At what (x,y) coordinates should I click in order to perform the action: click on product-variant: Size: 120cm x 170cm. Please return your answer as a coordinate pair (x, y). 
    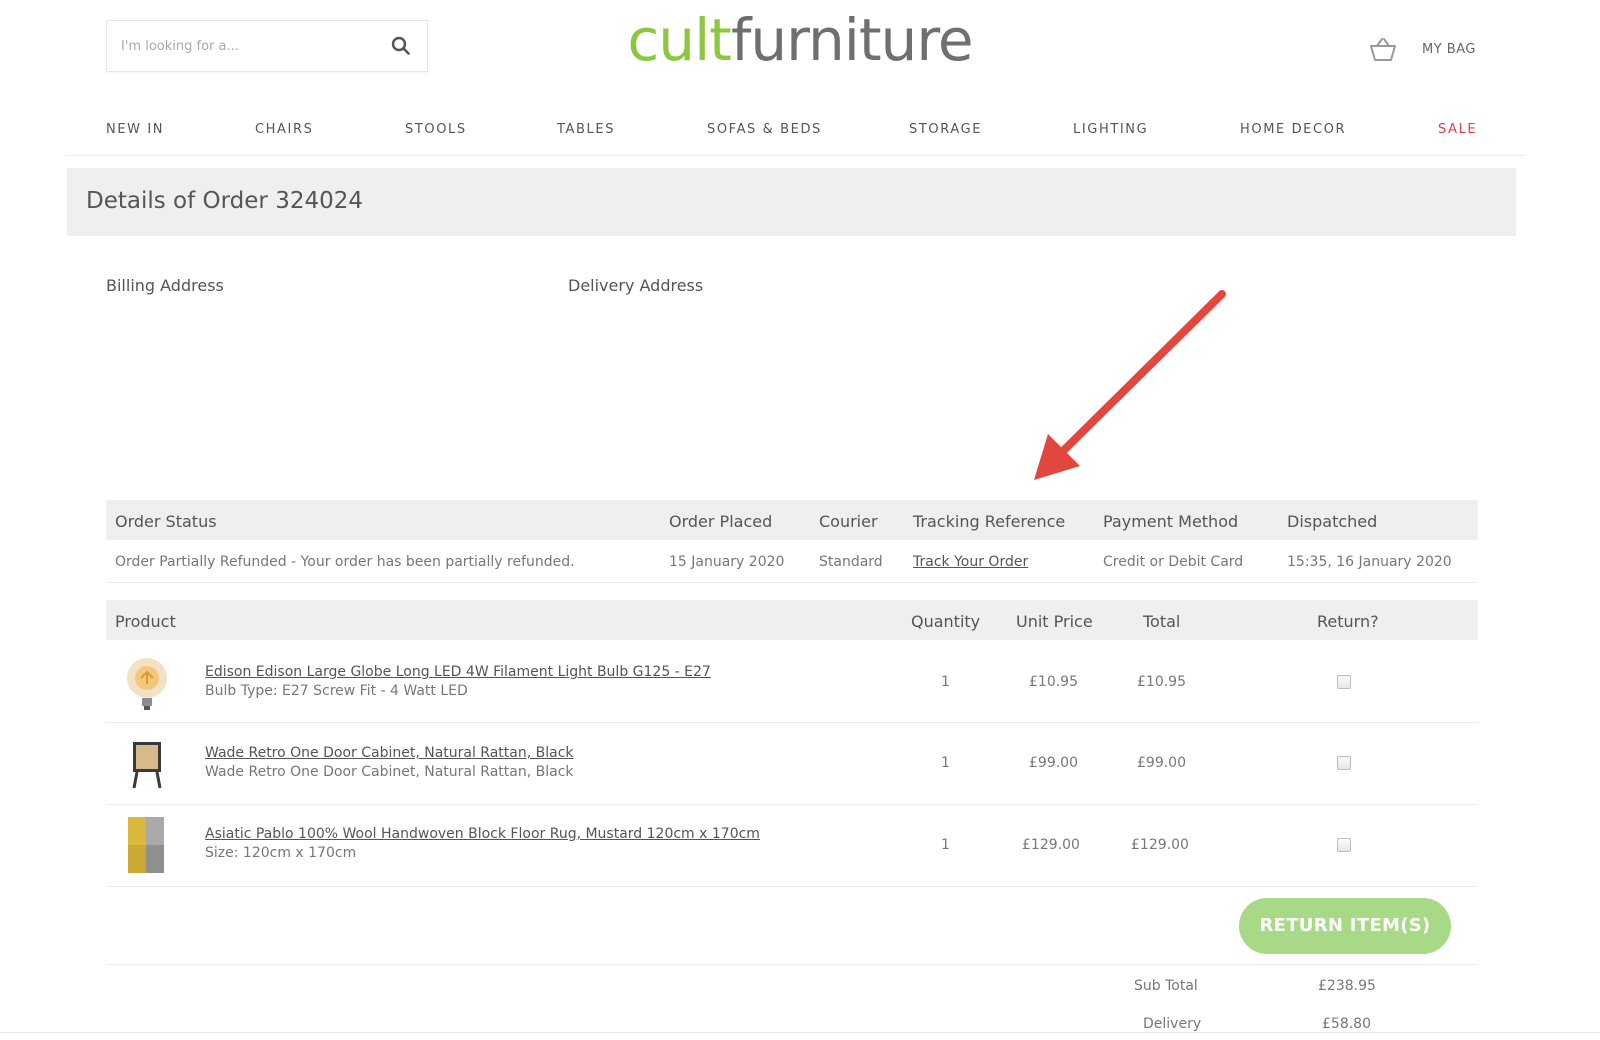
    Looking at the image, I should click on (281, 853).